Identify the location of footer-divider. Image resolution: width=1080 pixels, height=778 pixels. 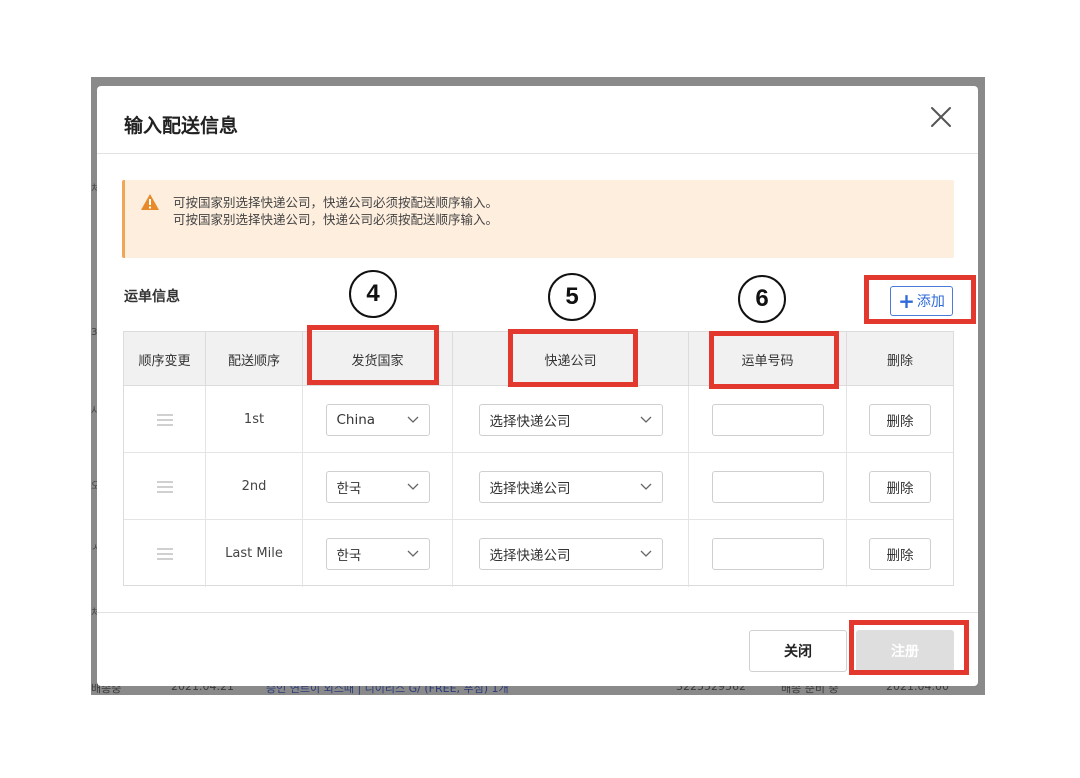
(537, 612).